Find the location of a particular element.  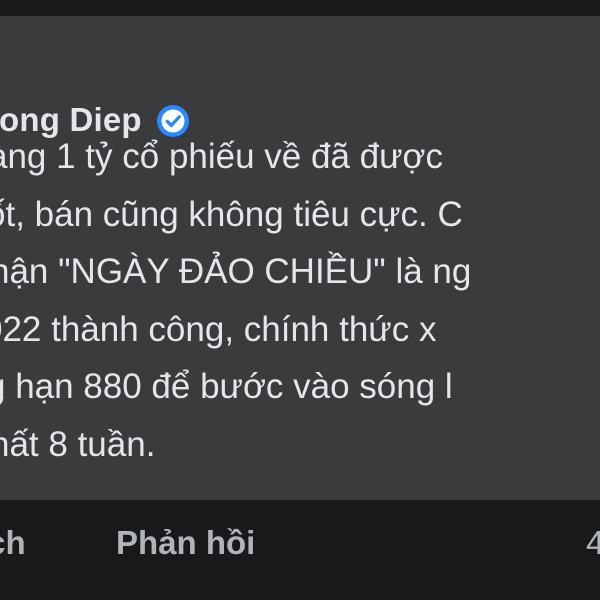

like-button: ích is located at coordinates (13, 543).